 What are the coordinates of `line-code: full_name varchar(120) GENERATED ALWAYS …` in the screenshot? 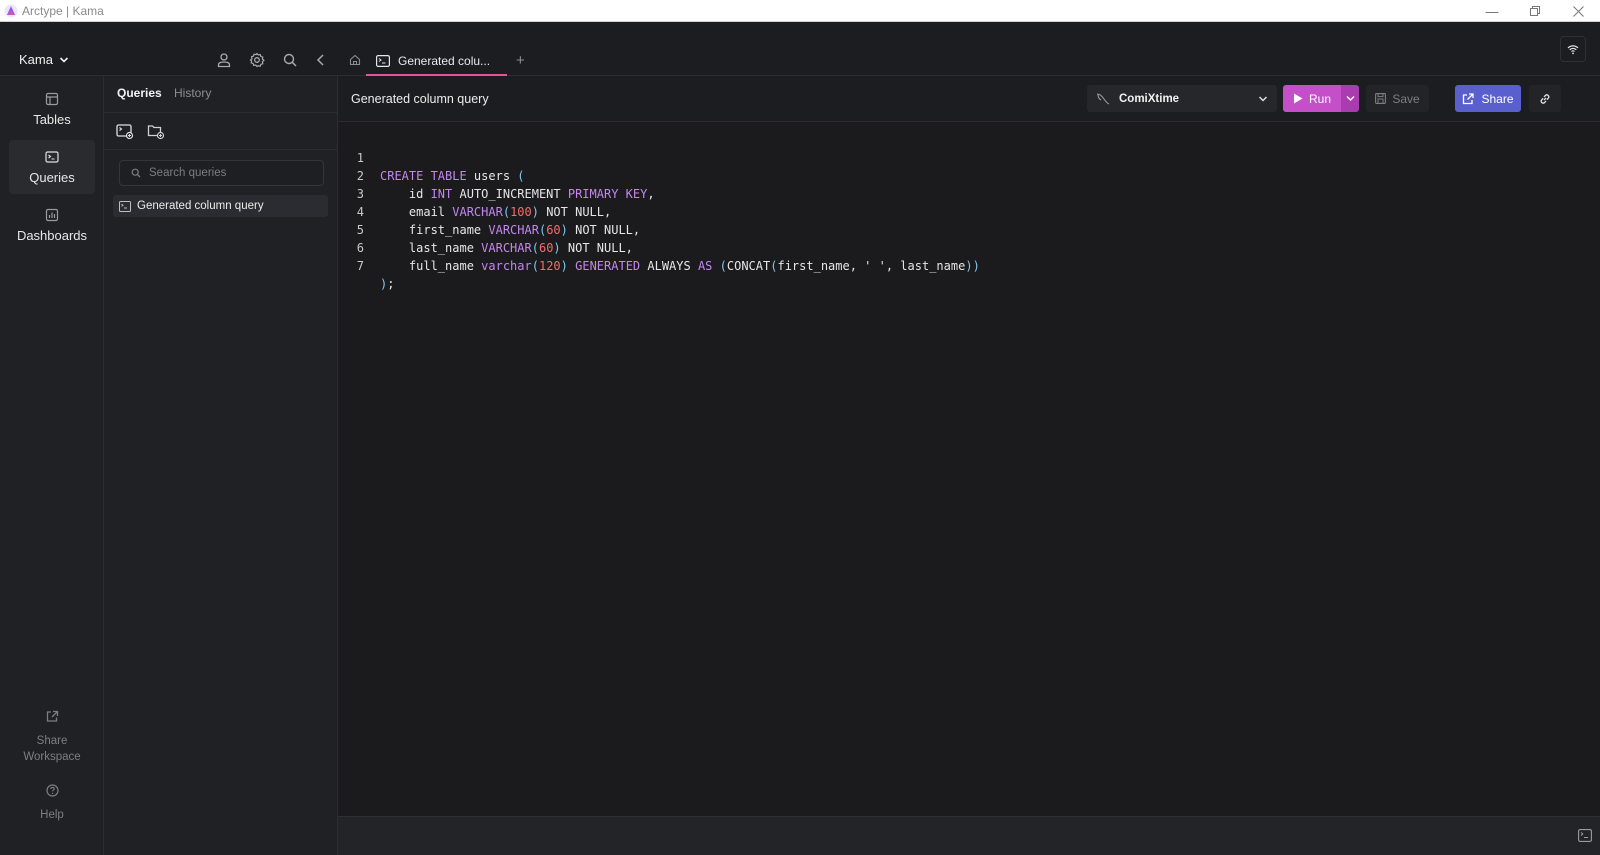 It's located at (680, 266).